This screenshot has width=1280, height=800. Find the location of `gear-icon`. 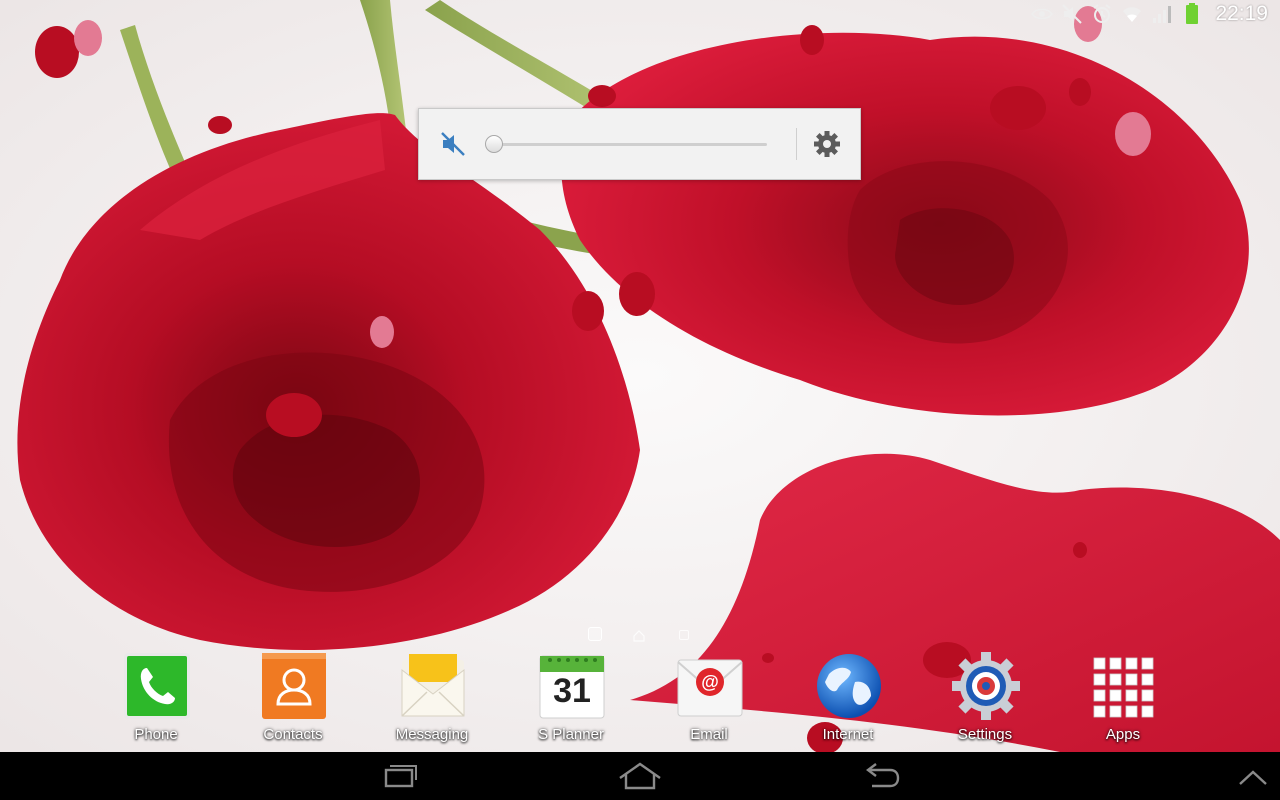

gear-icon is located at coordinates (827, 144).